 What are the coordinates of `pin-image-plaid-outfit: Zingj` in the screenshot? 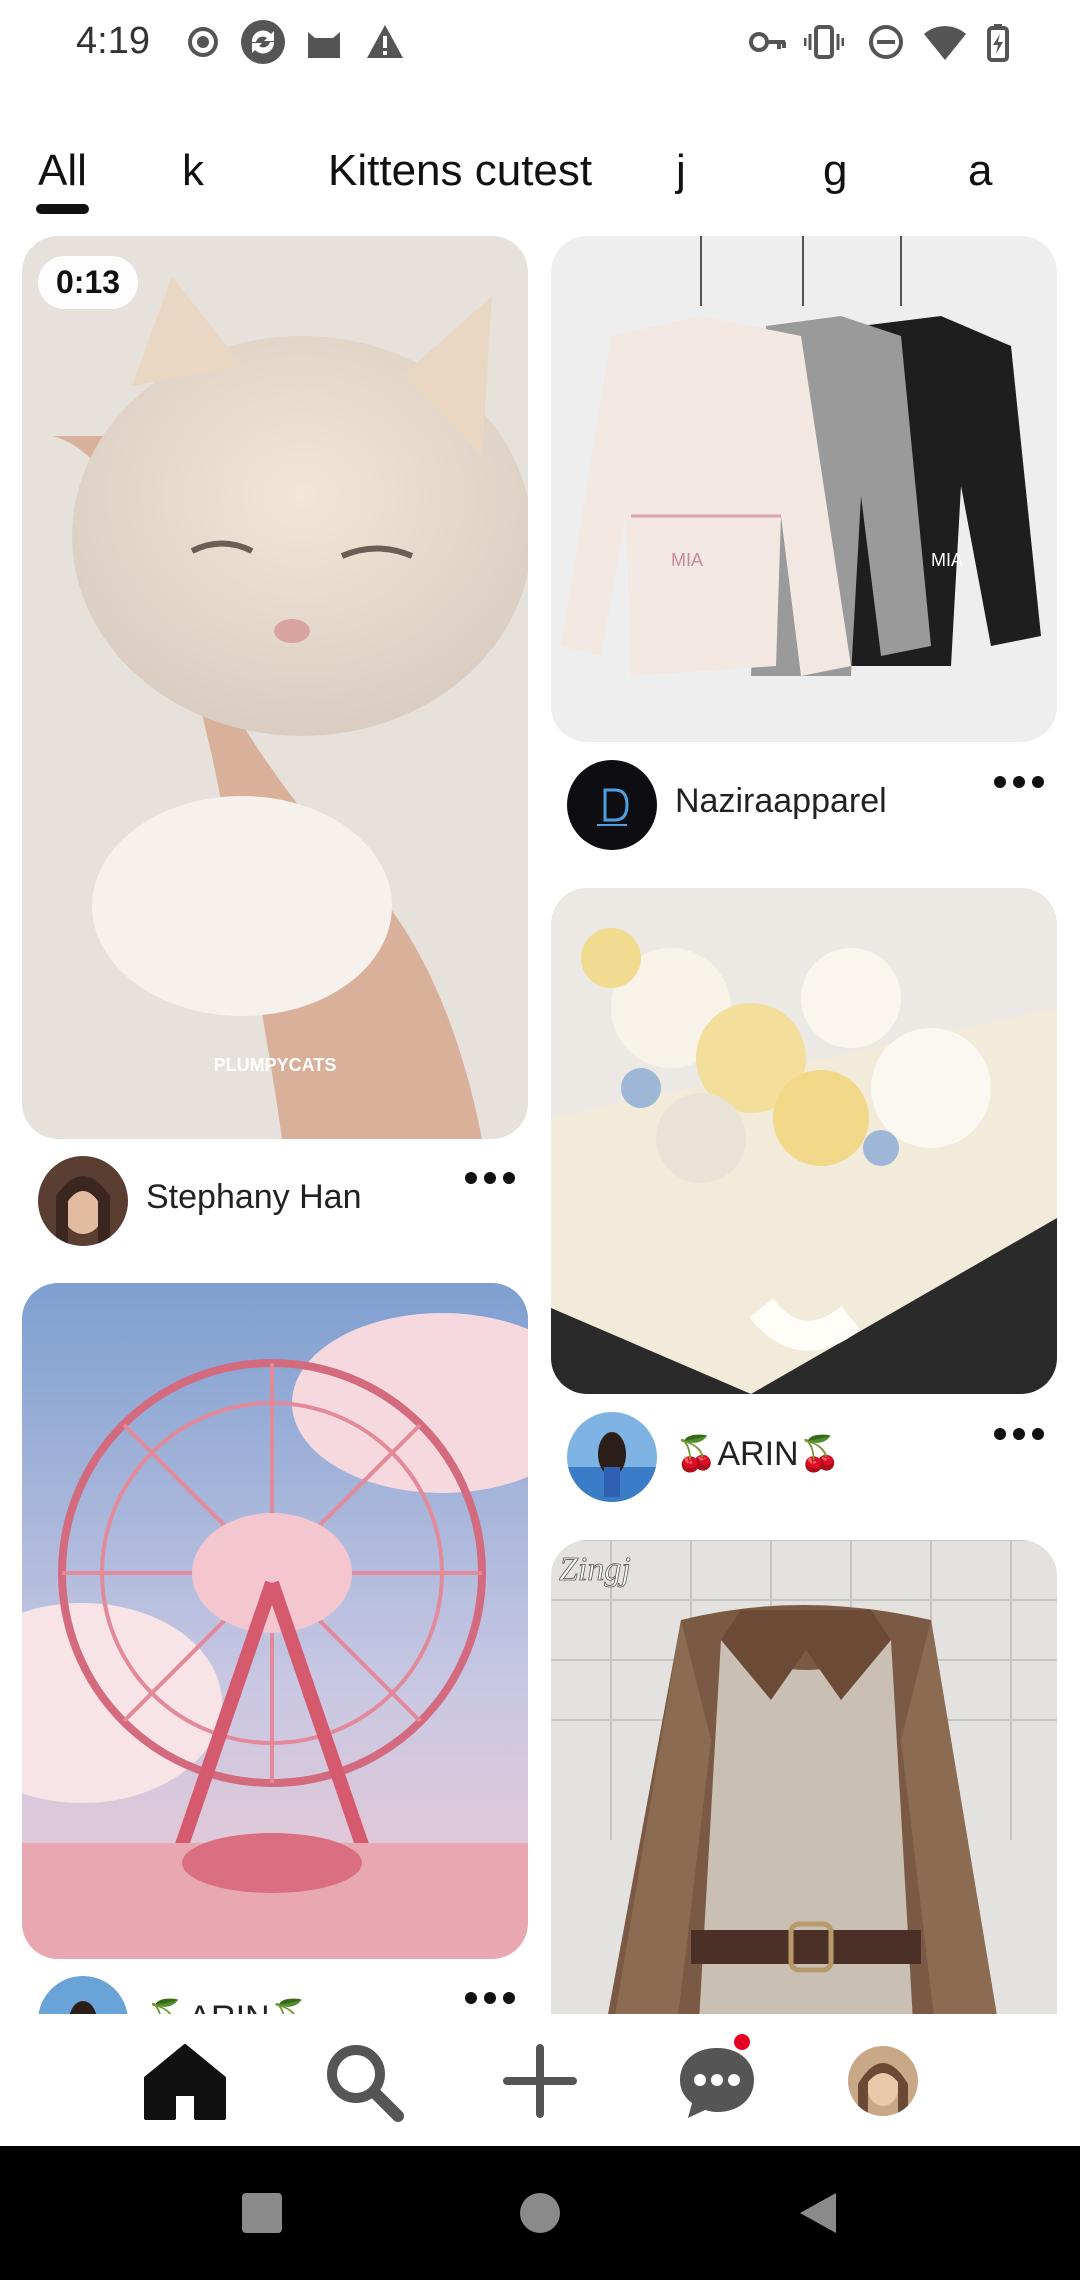 It's located at (804, 1777).